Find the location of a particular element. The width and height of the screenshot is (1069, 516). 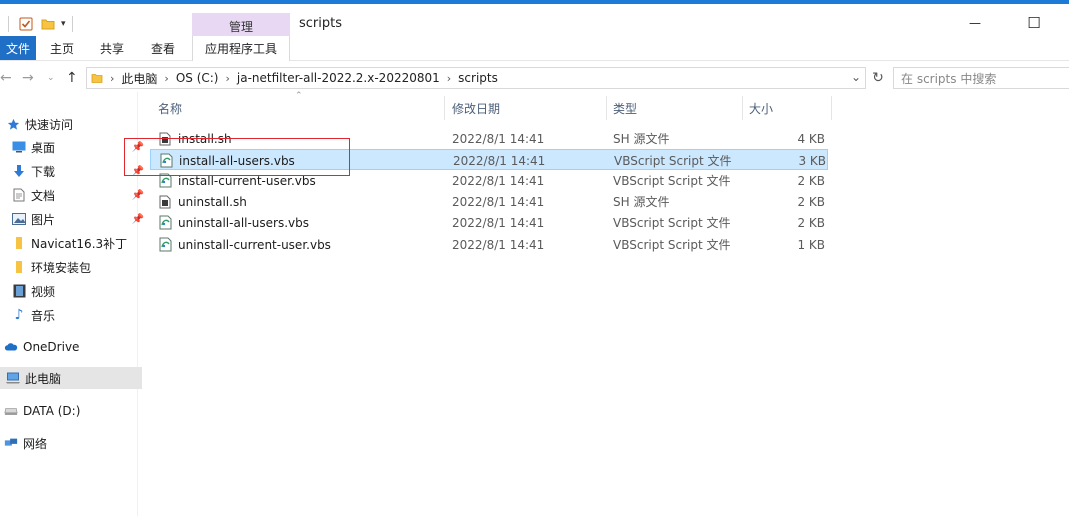

breadcrumb-this-pc: 此电脑 is located at coordinates (139, 78).